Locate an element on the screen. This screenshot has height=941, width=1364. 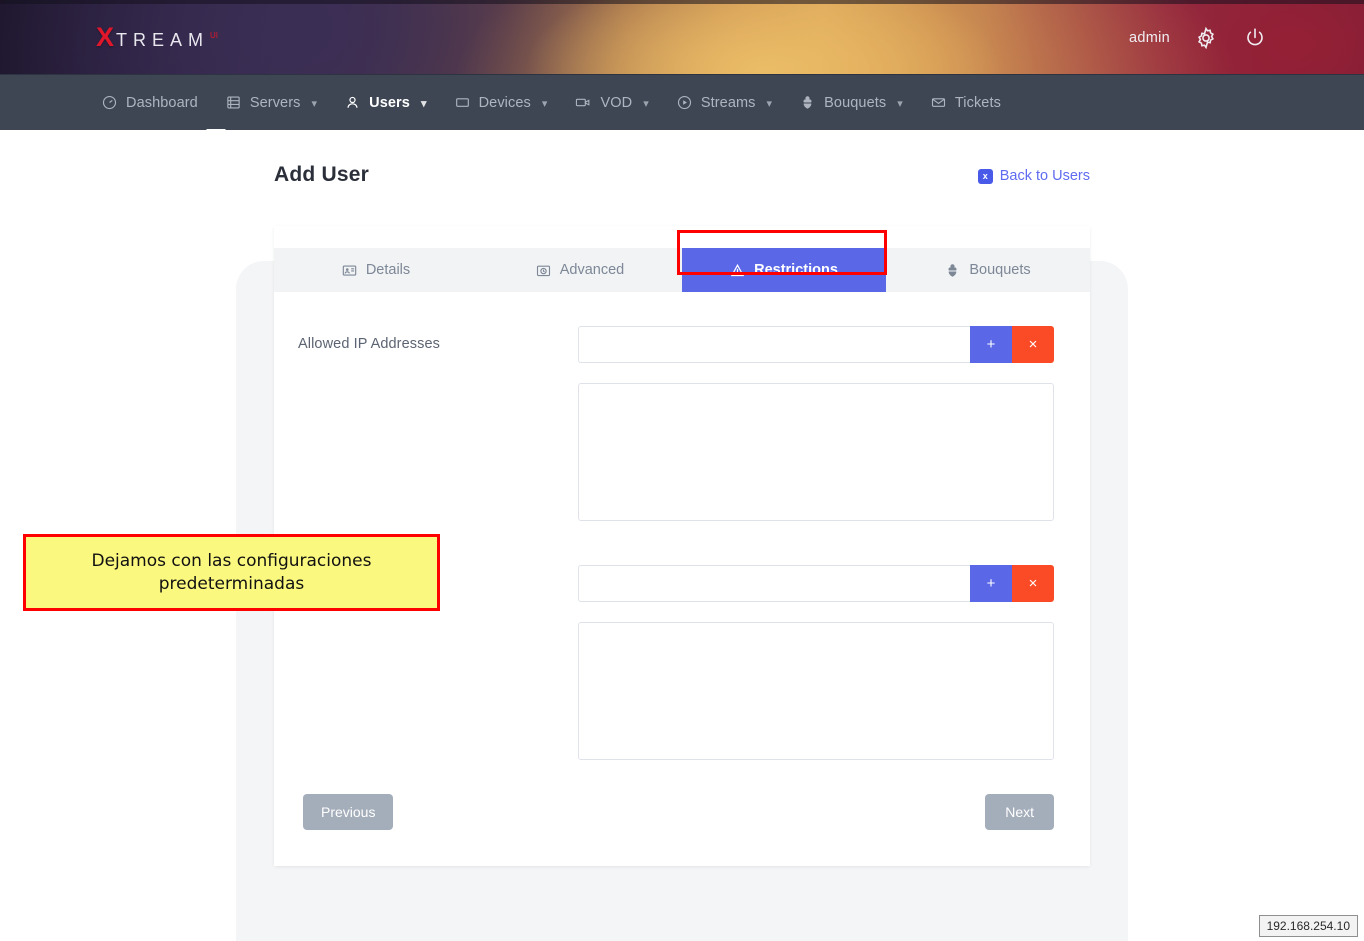
wizard-navigation: Previous Next is located at coordinates (676, 812).